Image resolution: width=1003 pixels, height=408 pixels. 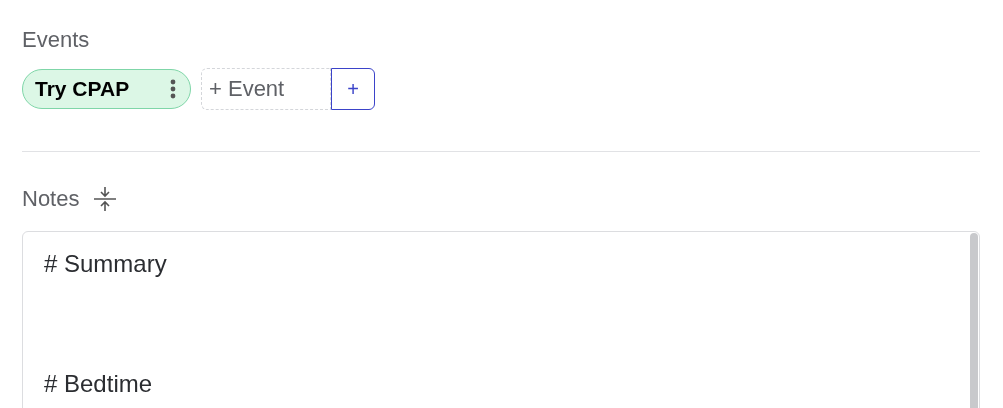 I want to click on section-label: Events, so click(x=56, y=40).